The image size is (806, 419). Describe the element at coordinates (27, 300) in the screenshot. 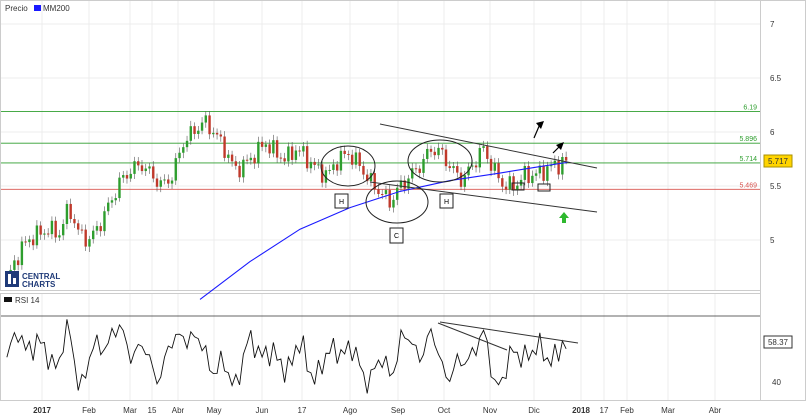

I see `legend-rsi-label: RSI 14` at that location.